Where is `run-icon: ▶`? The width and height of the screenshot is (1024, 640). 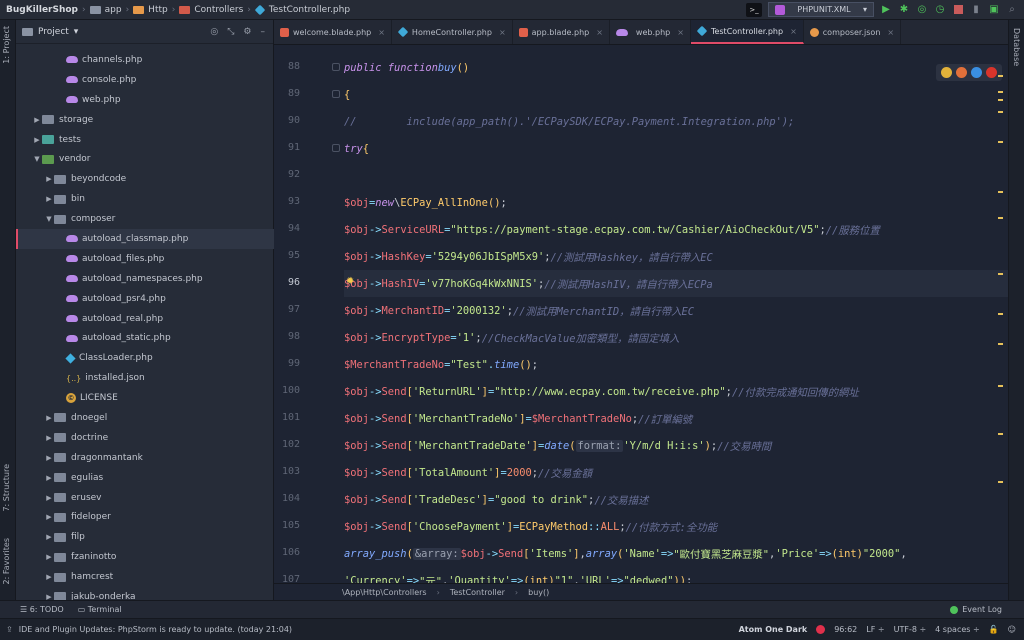
run-icon: ▶ is located at coordinates (886, 10).